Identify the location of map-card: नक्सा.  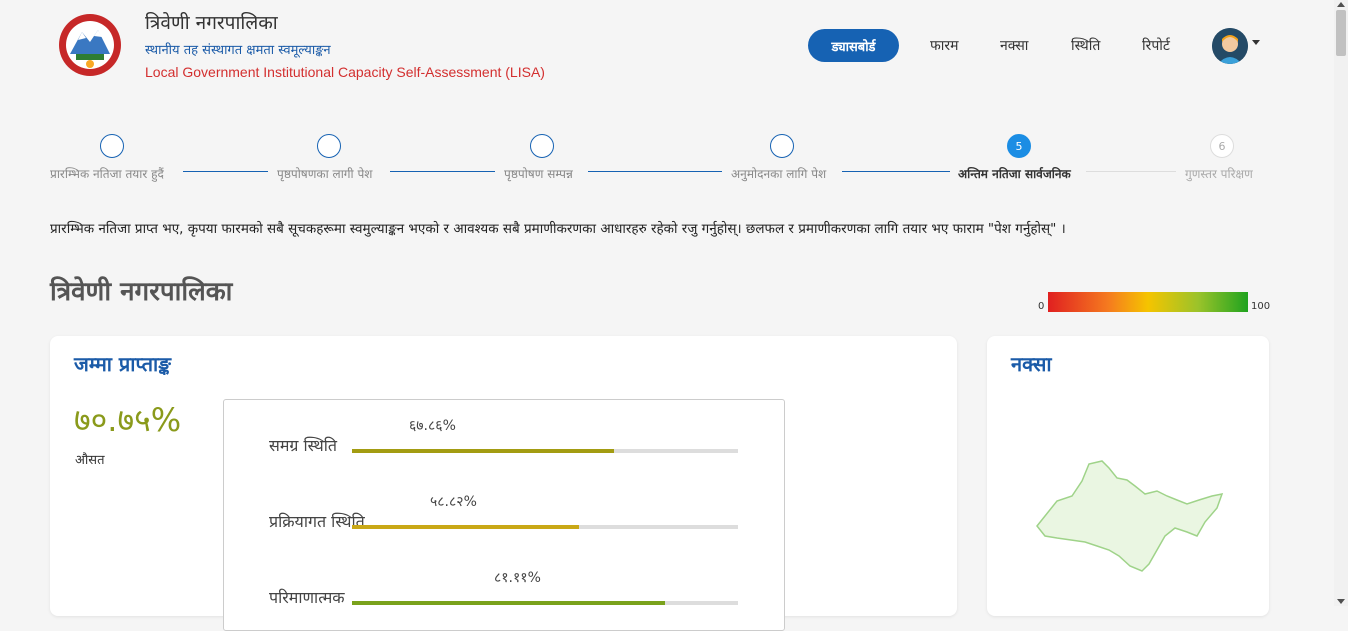
(1128, 476).